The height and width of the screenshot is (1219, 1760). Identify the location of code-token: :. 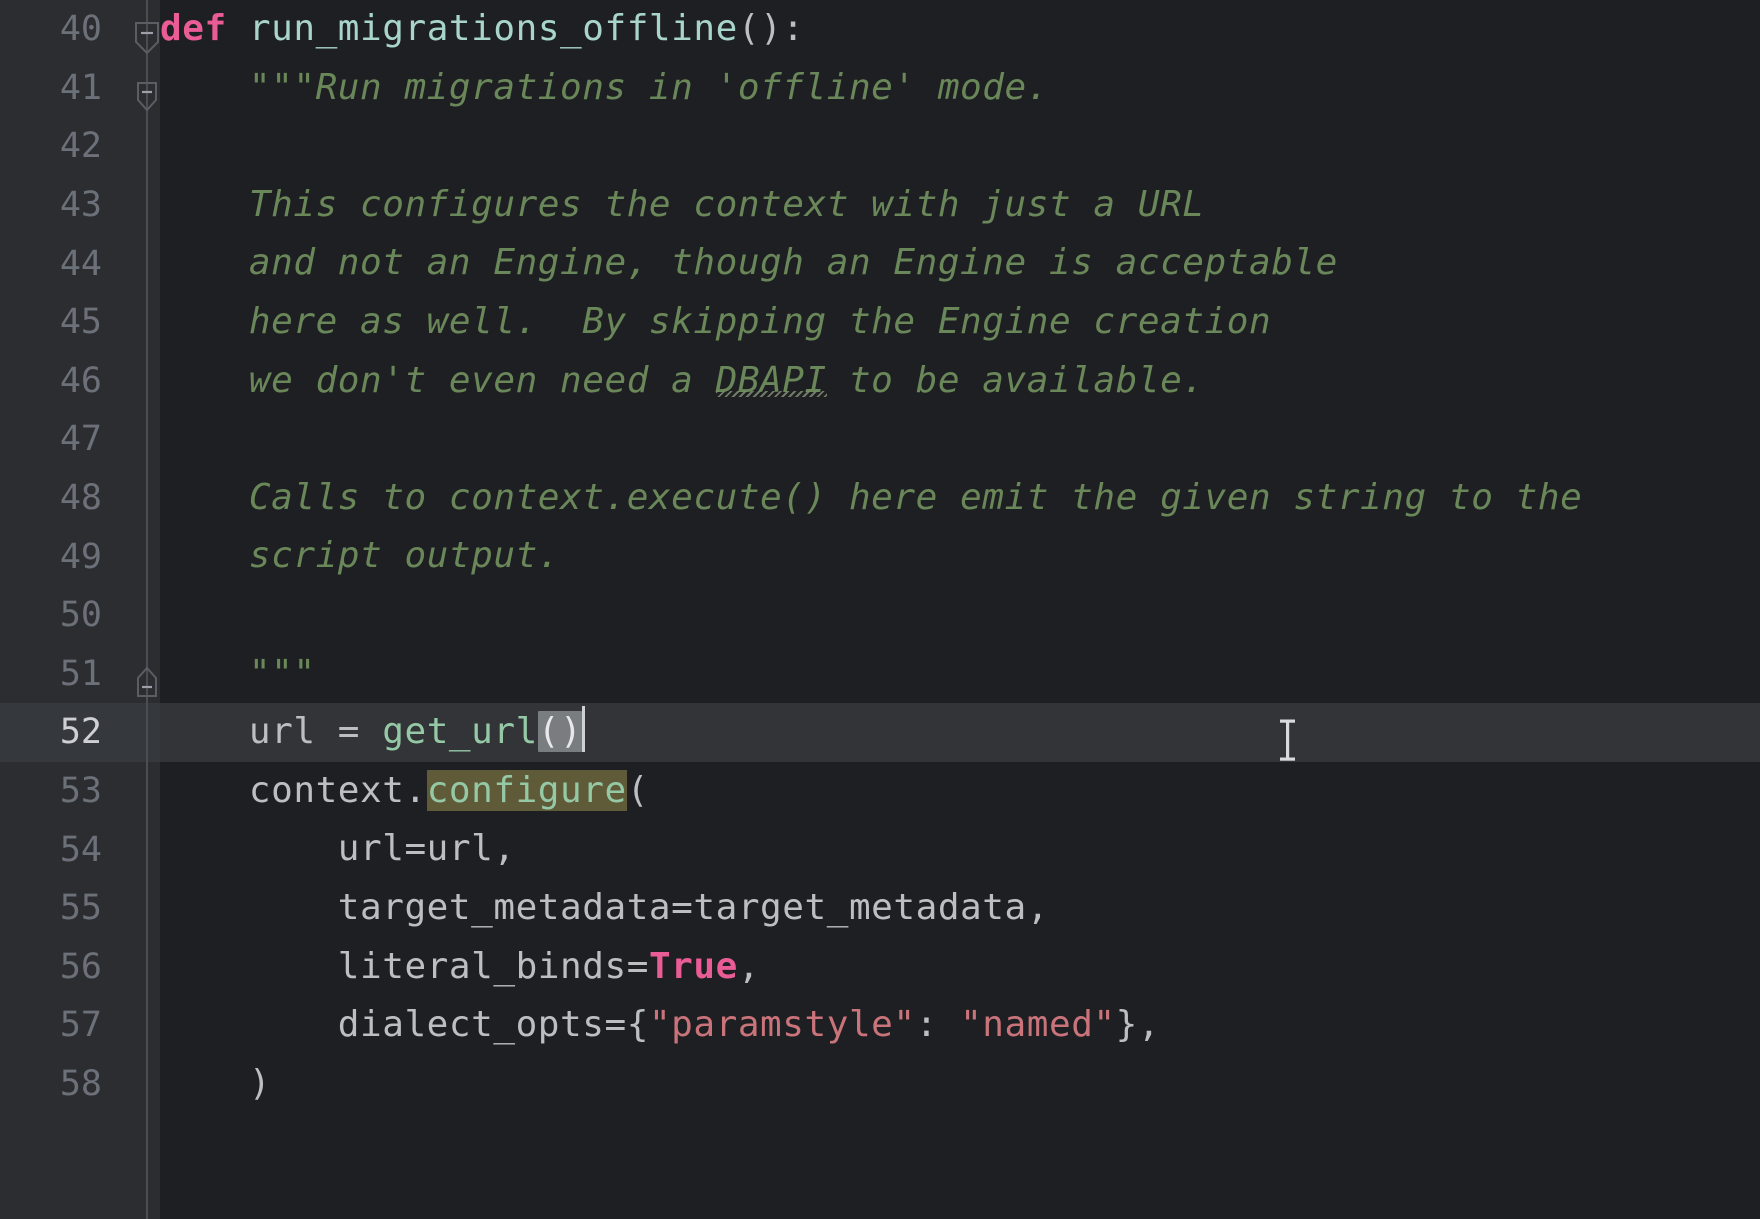
(938, 1025).